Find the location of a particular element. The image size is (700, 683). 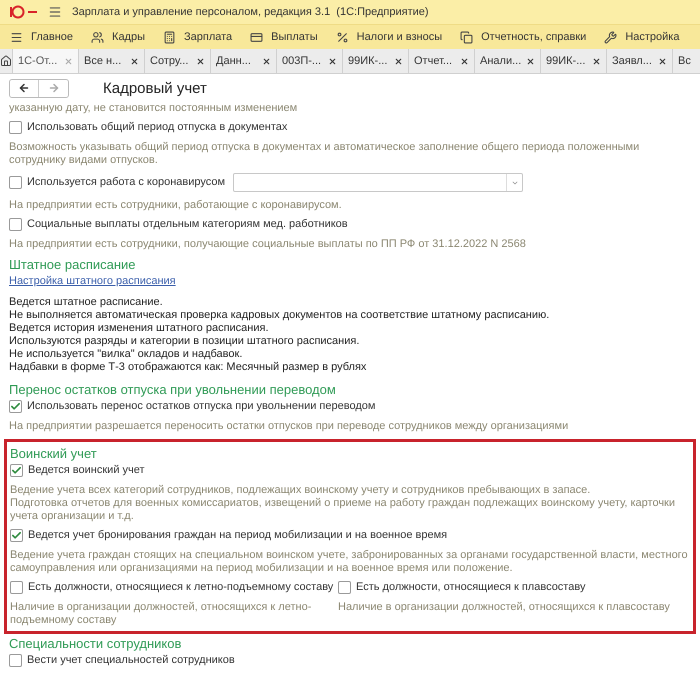

menu-item: Налоги и взносы is located at coordinates (389, 37).